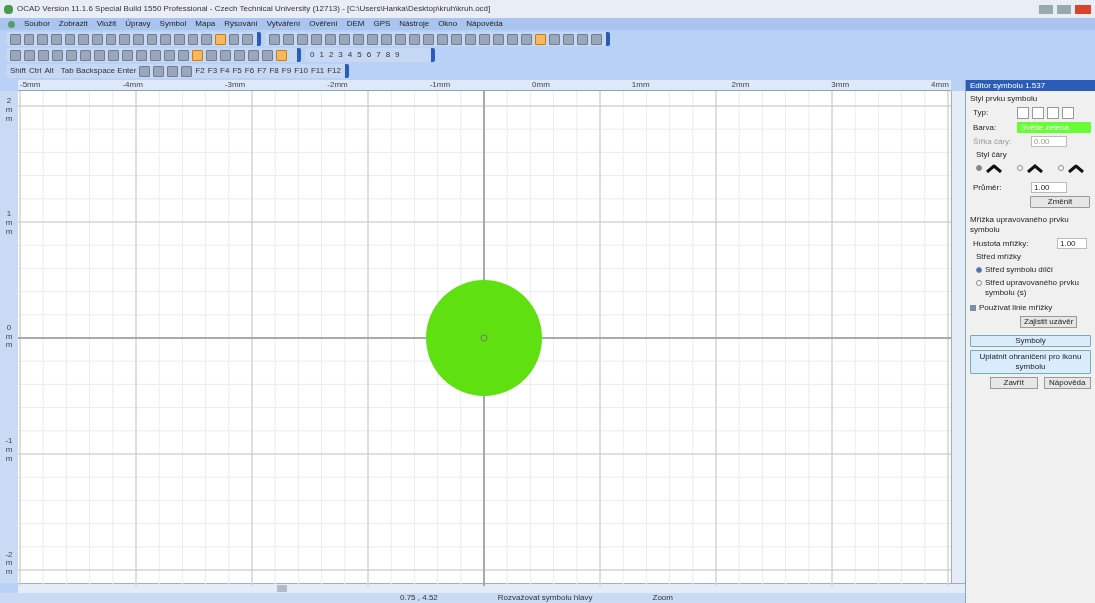 The image size is (1095, 603). I want to click on menu-item: Soubor, so click(37, 24).